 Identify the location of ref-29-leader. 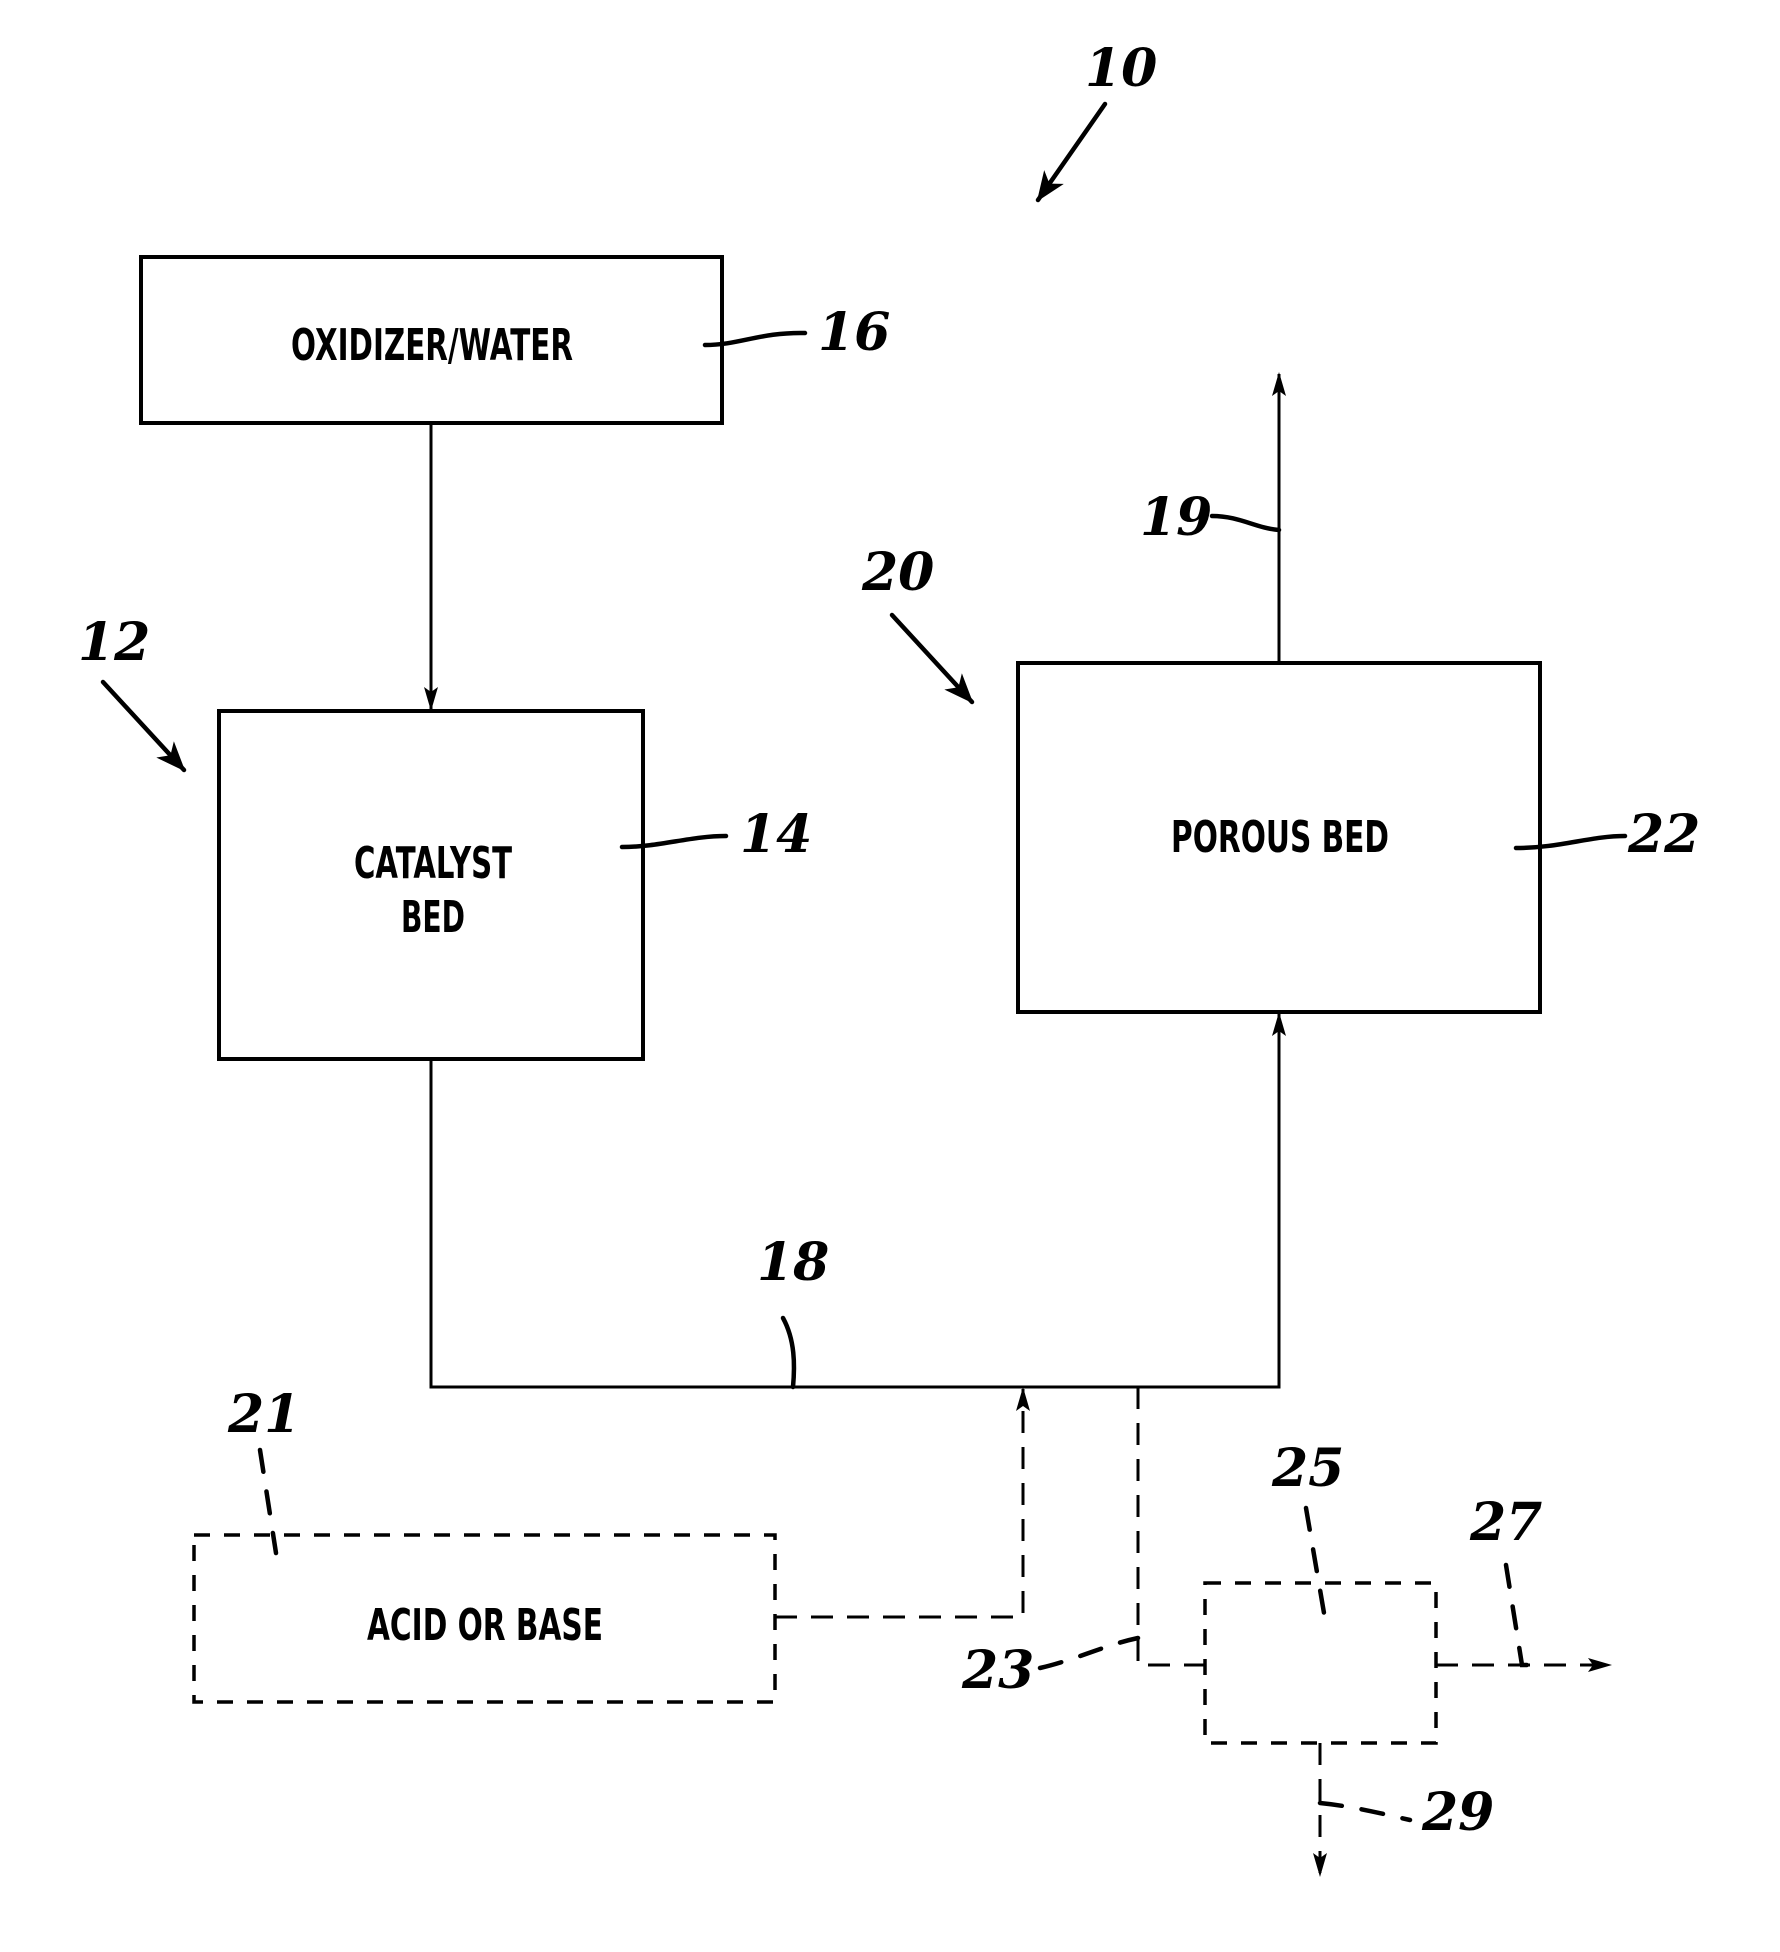
(1365, 1811).